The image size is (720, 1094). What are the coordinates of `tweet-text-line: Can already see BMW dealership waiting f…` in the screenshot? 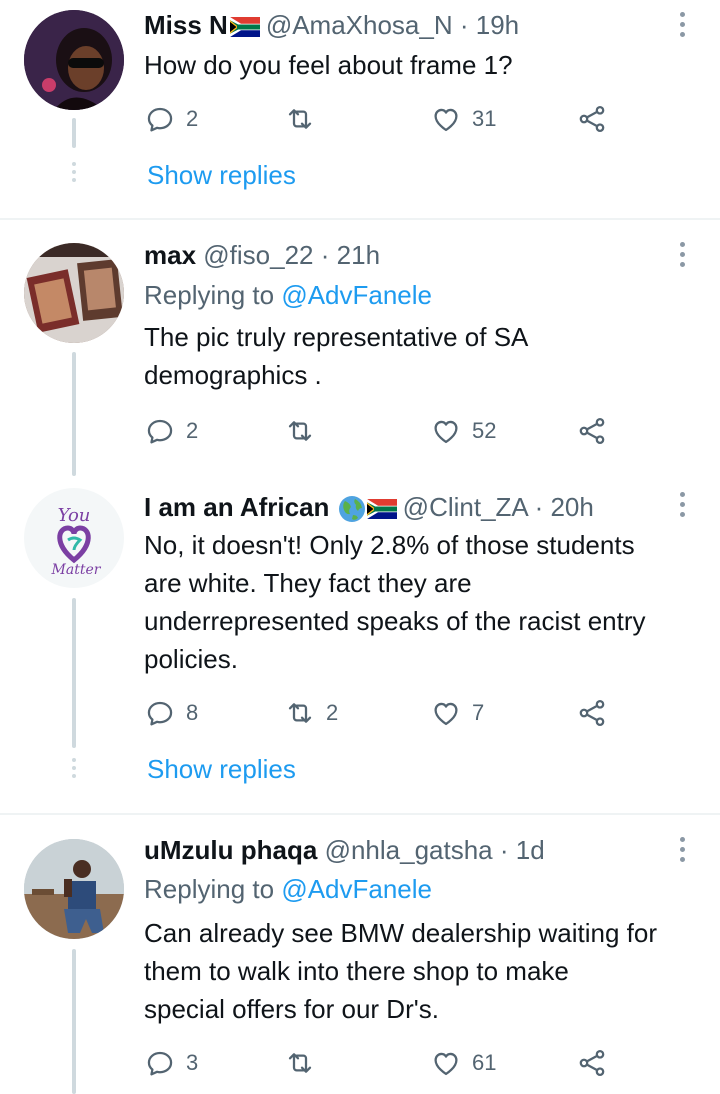 It's located at (401, 933).